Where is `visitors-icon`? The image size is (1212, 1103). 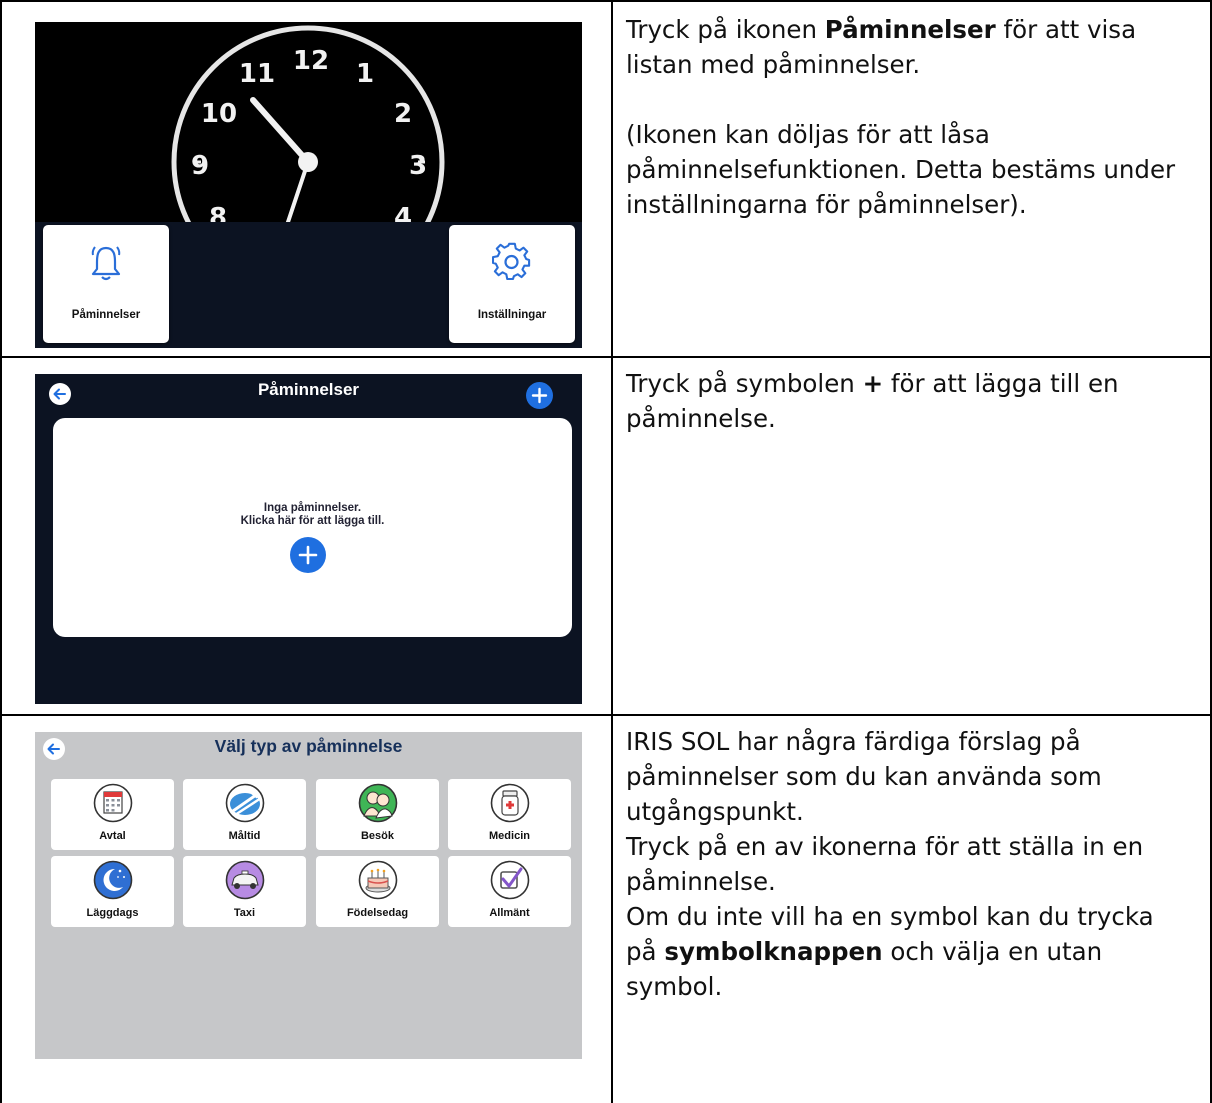 visitors-icon is located at coordinates (378, 803).